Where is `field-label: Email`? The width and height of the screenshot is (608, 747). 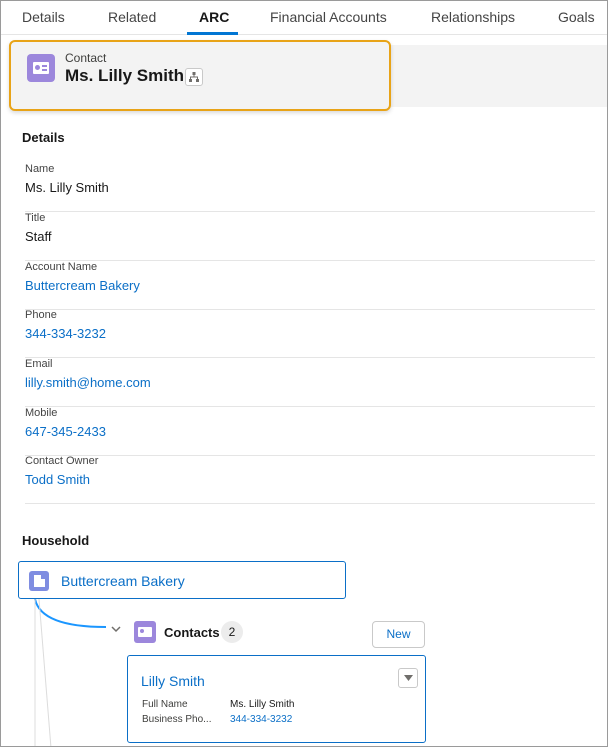
field-label: Email is located at coordinates (39, 364).